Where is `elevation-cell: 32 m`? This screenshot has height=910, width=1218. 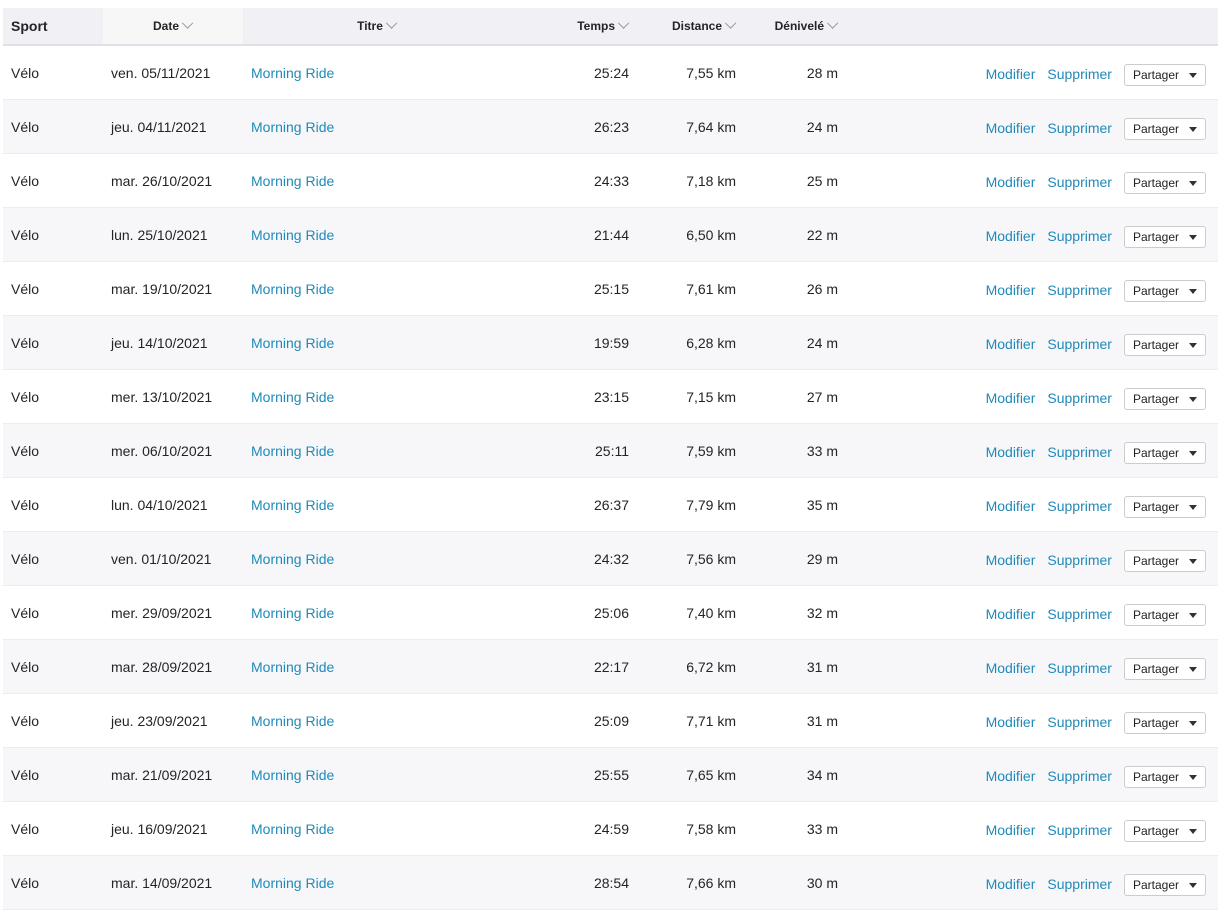
elevation-cell: 32 m is located at coordinates (788, 612).